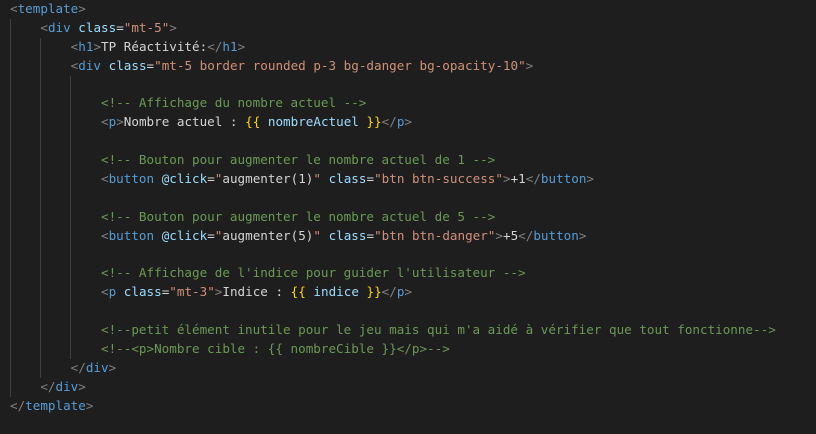 The height and width of the screenshot is (434, 816). What do you see at coordinates (511, 235) in the screenshot?
I see `text: +5` at bounding box center [511, 235].